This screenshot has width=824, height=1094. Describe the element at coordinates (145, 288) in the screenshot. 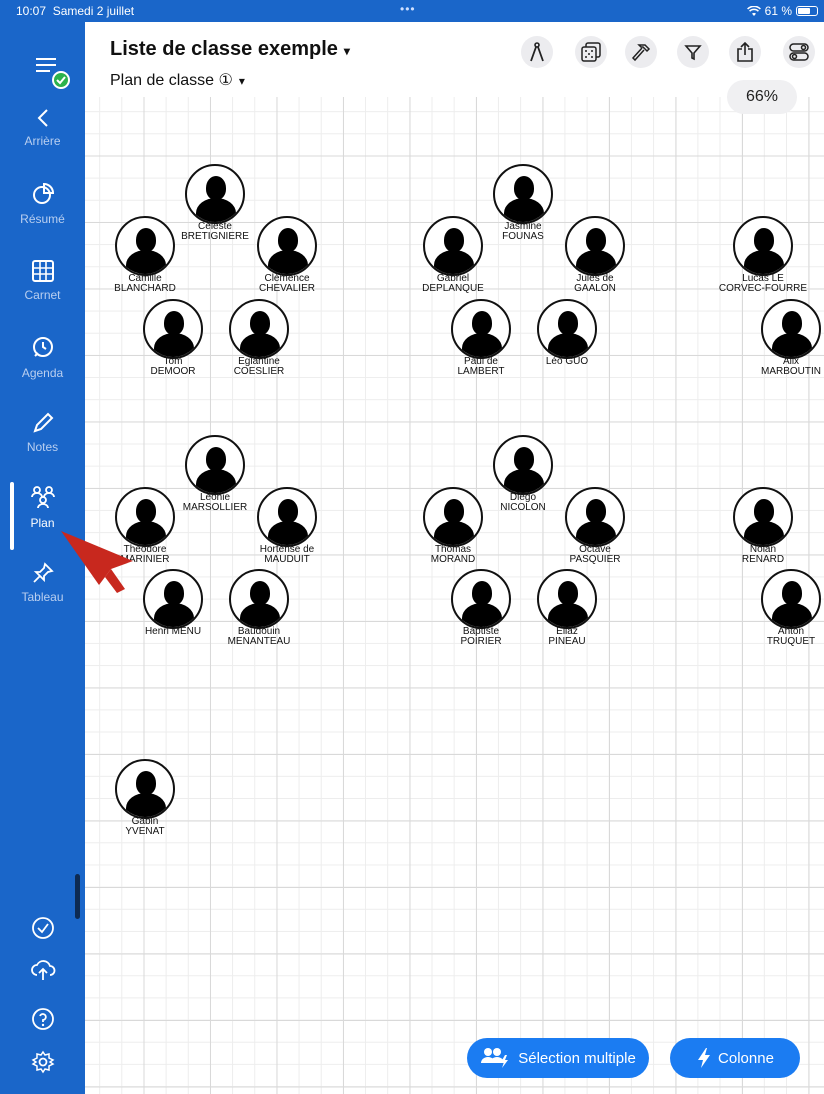

I see `student-last-name: BLANCHARD` at that location.